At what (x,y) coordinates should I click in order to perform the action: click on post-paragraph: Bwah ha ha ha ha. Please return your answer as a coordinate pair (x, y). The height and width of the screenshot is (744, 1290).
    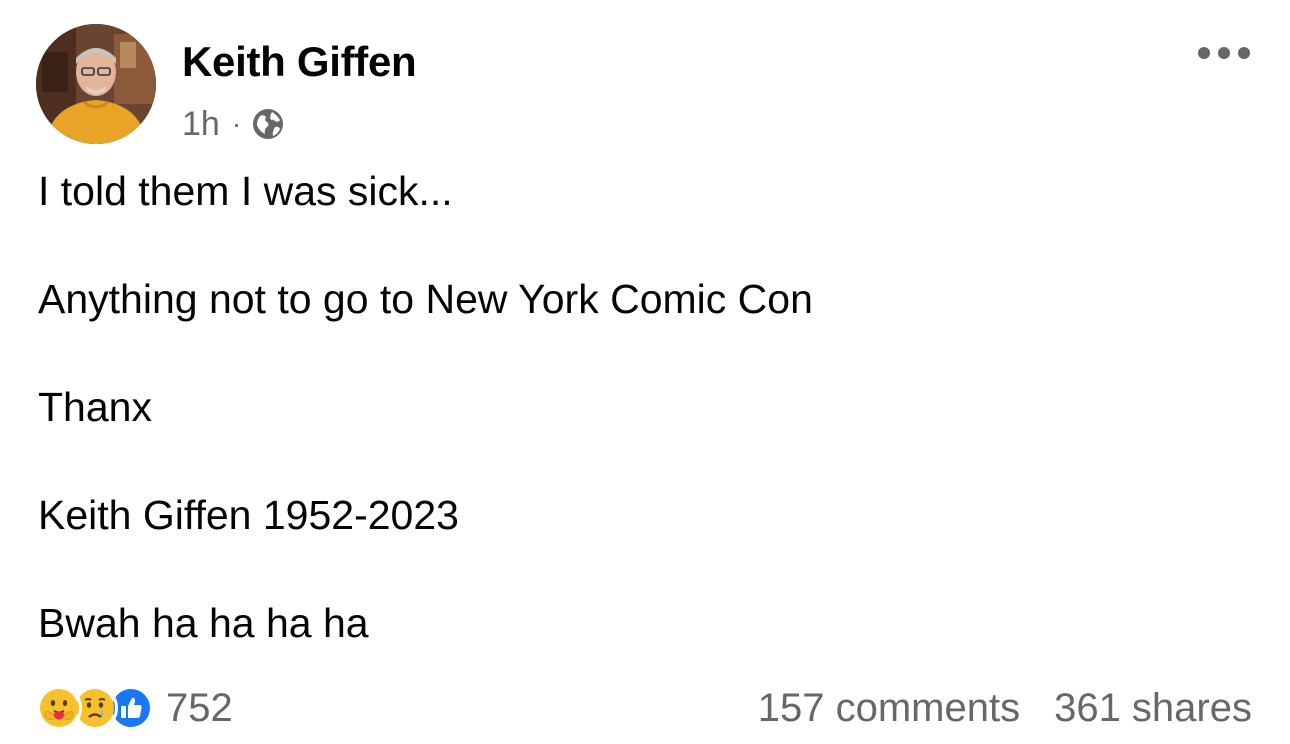
    Looking at the image, I should click on (203, 623).